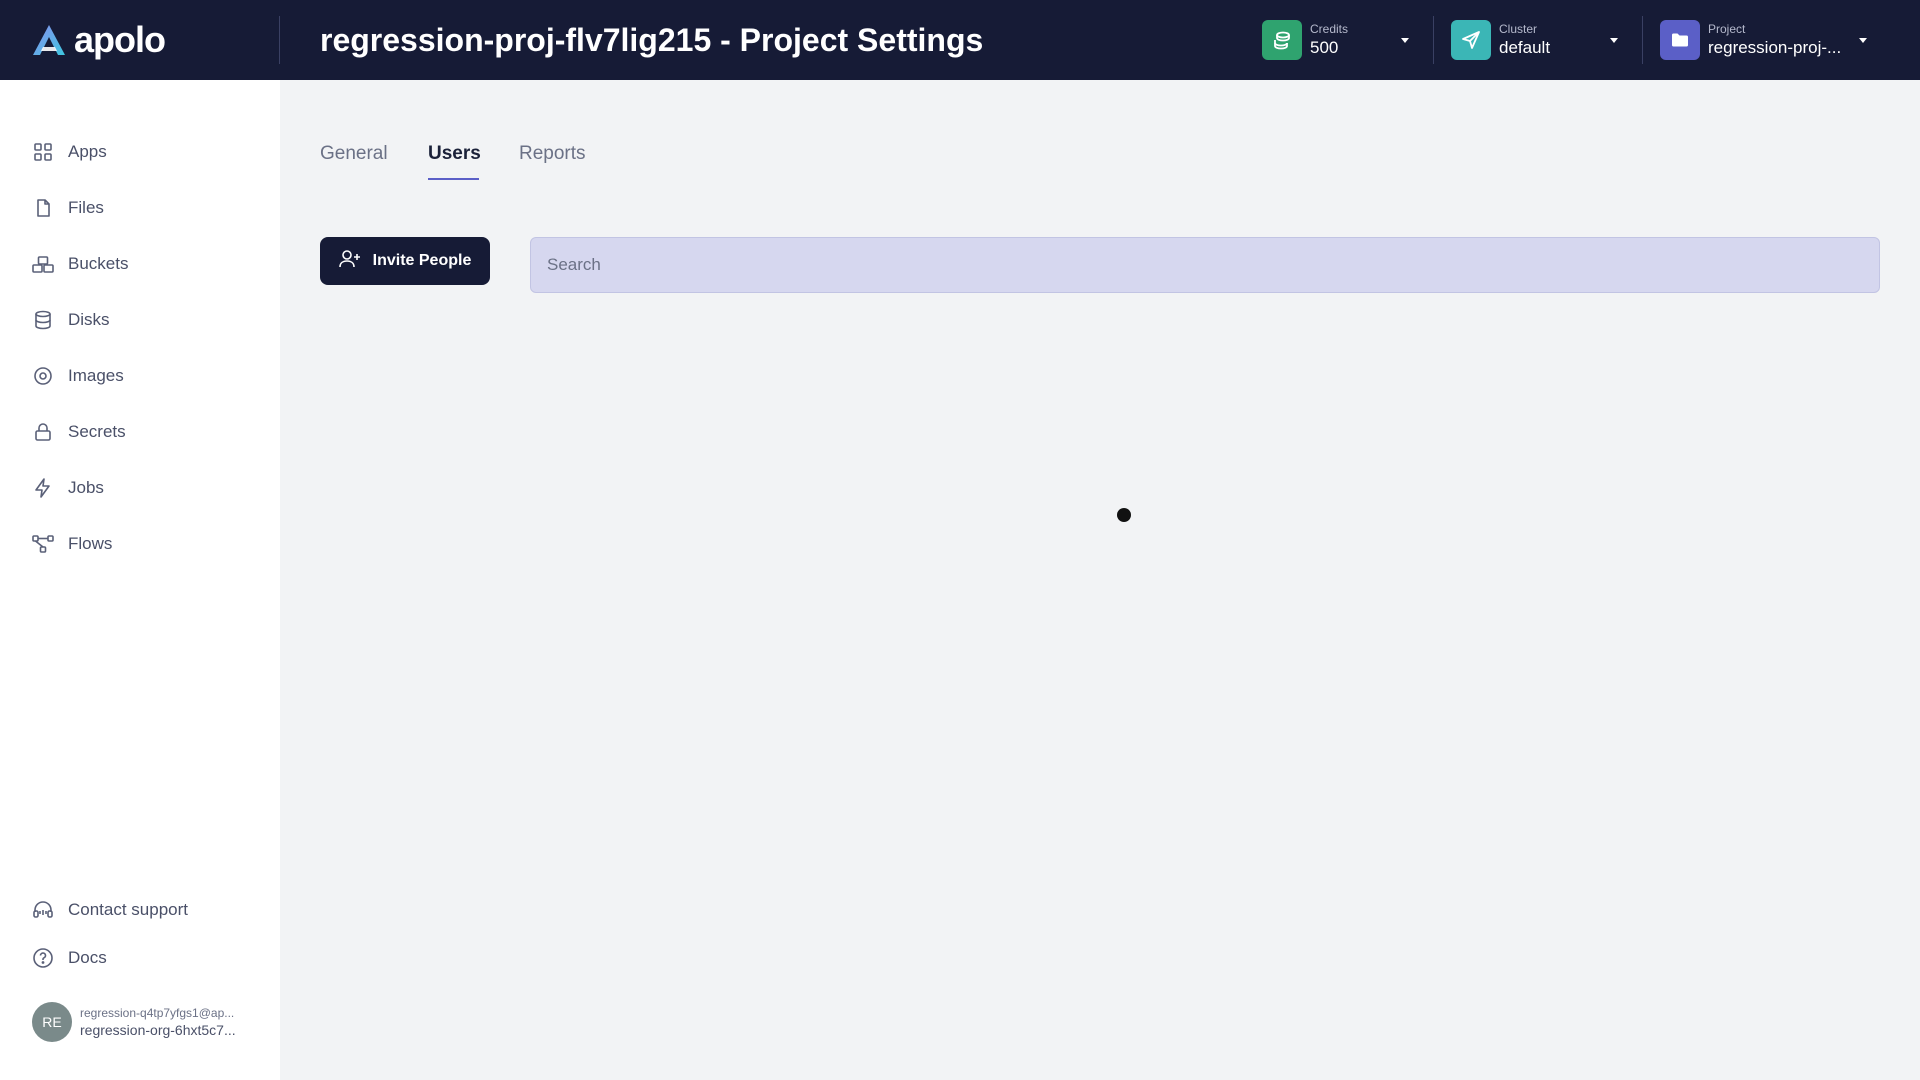  What do you see at coordinates (89, 319) in the screenshot?
I see `sidebar-item-label: Disks` at bounding box center [89, 319].